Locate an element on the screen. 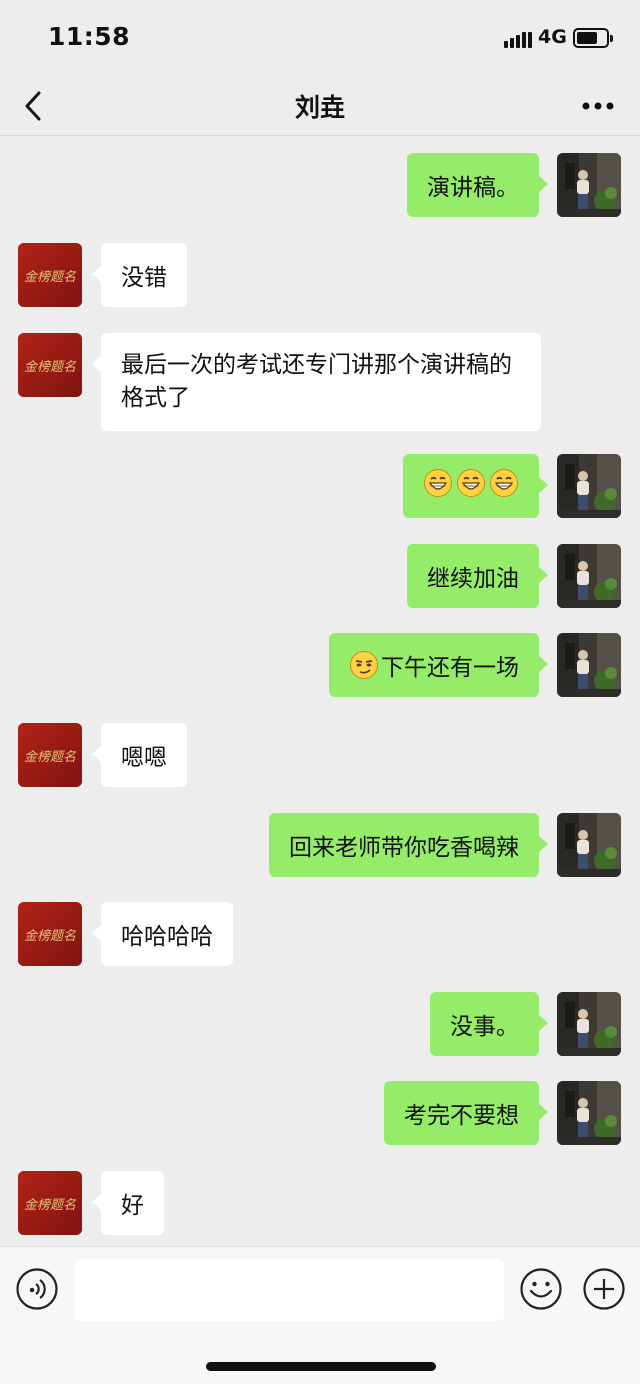 The image size is (640, 1384). plus-icon is located at coordinates (604, 1289).